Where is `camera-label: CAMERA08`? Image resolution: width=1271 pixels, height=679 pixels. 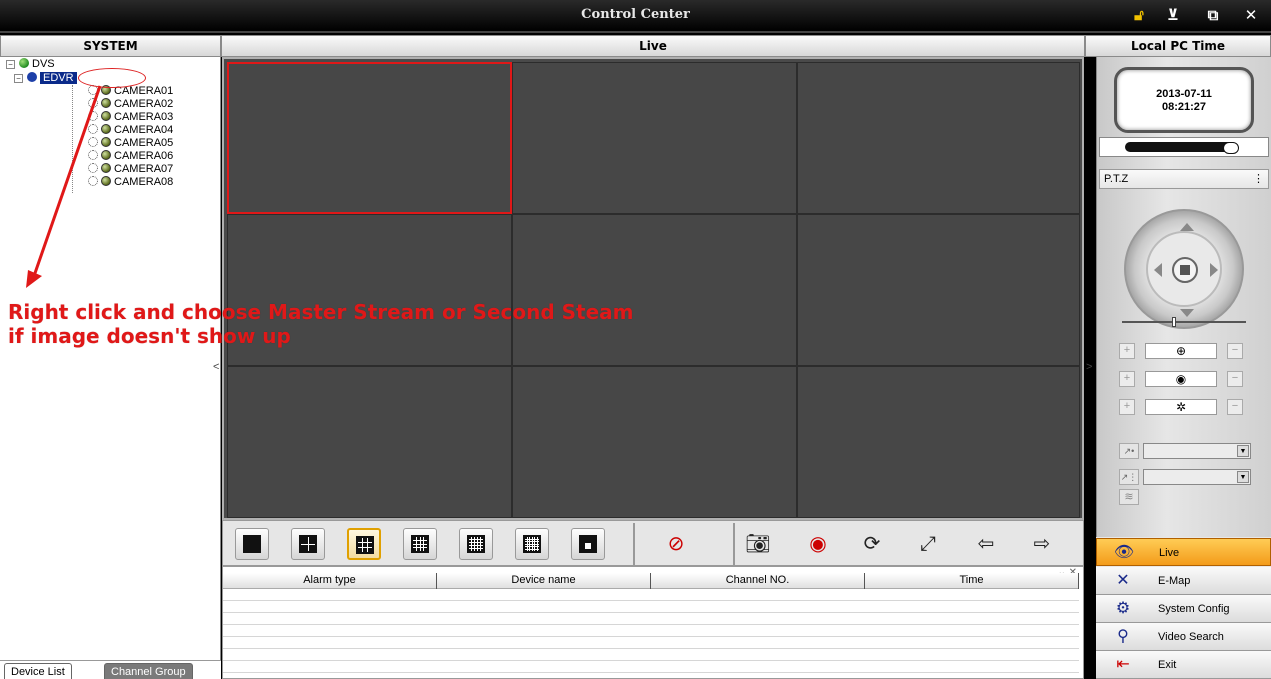
camera-label: CAMERA08 is located at coordinates (144, 182).